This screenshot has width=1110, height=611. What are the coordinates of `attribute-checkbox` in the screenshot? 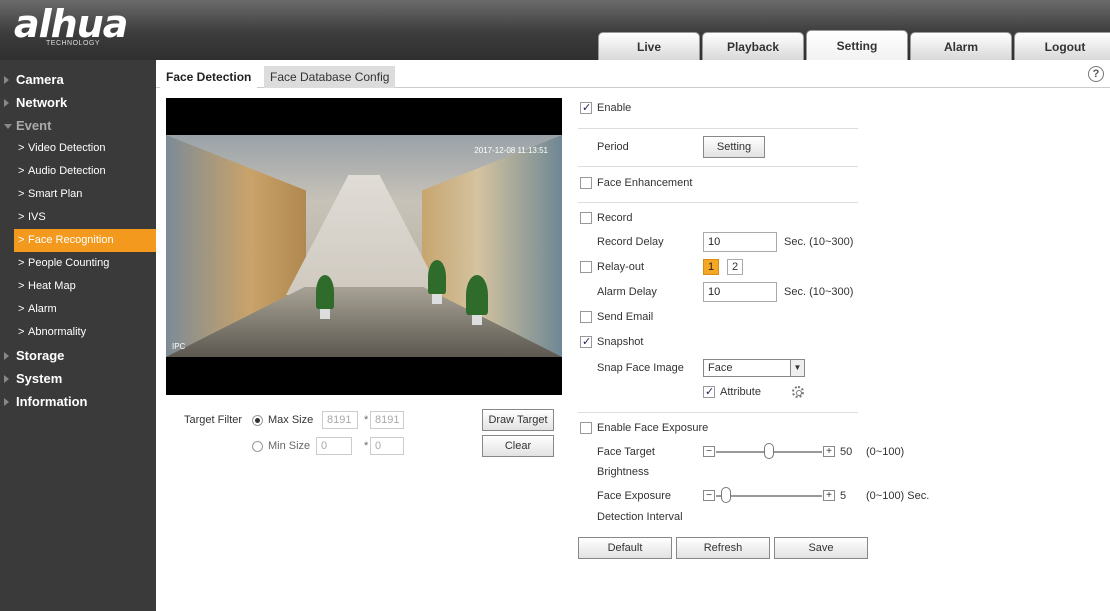 It's located at (709, 391).